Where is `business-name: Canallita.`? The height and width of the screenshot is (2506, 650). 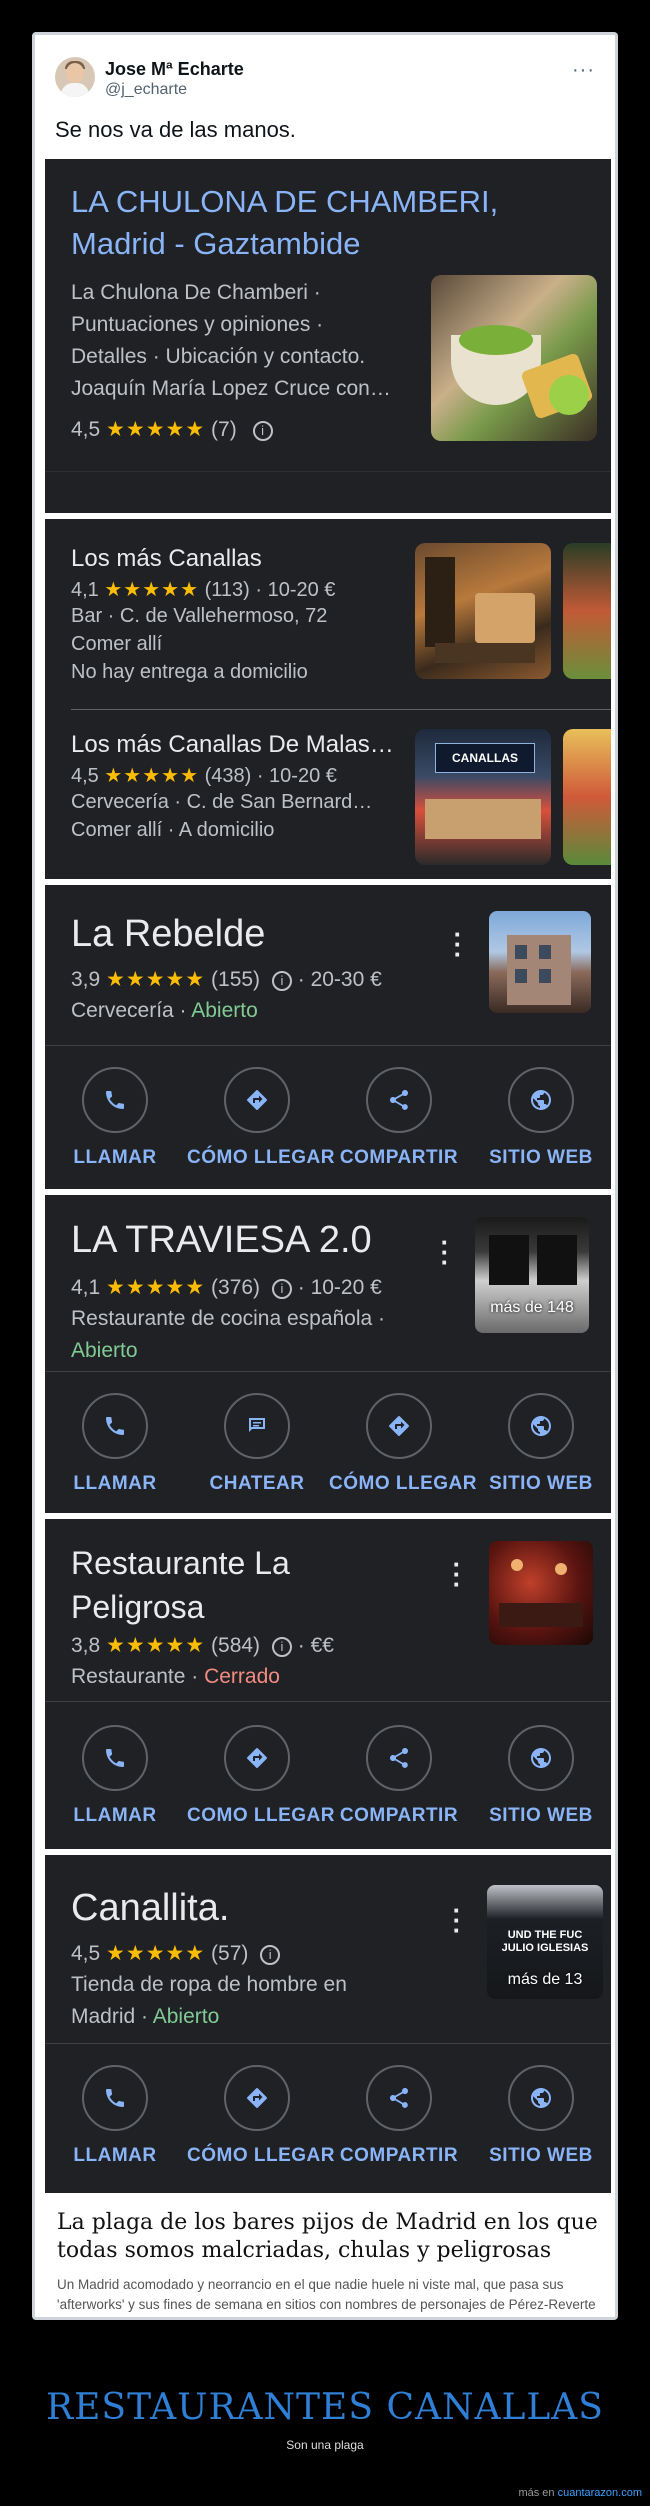
business-name: Canallita. is located at coordinates (150, 1908).